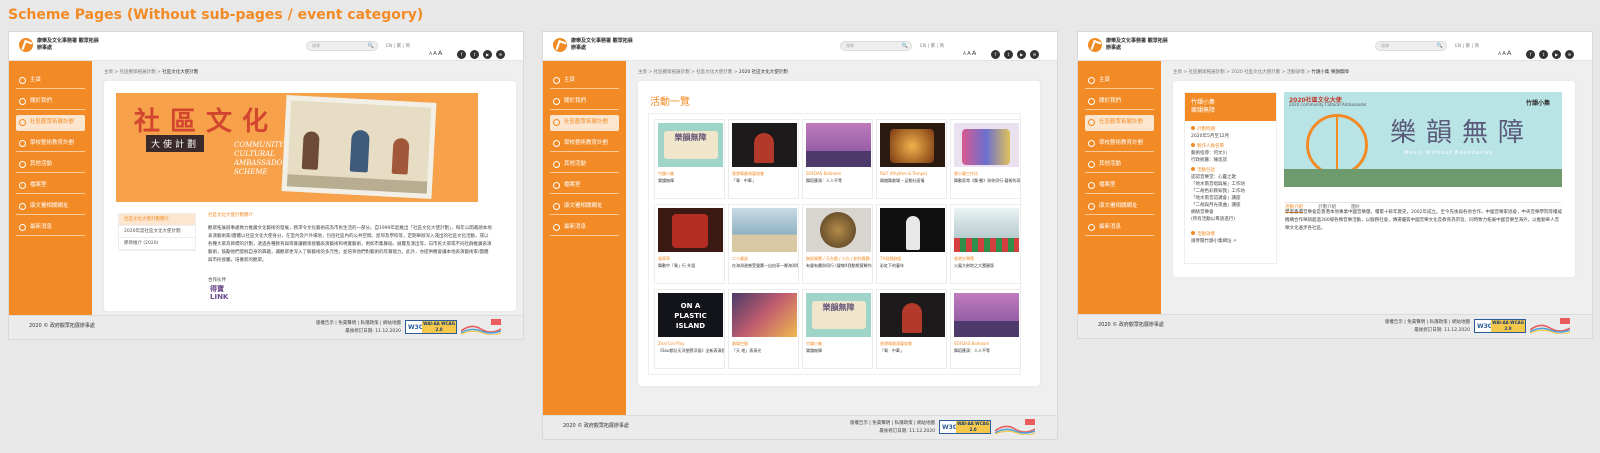  Describe the element at coordinates (911, 244) in the screenshot. I see `activity-card: 7A班戲劇組 彩虹下的童年` at that location.